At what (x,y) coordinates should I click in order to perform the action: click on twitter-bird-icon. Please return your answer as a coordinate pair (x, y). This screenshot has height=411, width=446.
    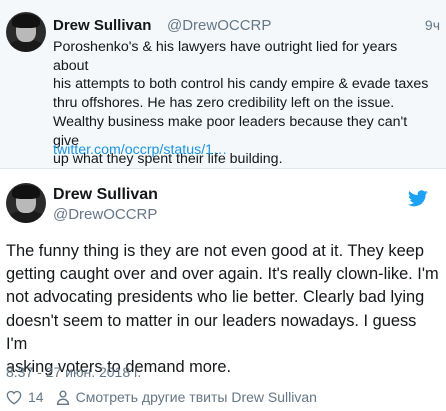
    Looking at the image, I should click on (418, 198).